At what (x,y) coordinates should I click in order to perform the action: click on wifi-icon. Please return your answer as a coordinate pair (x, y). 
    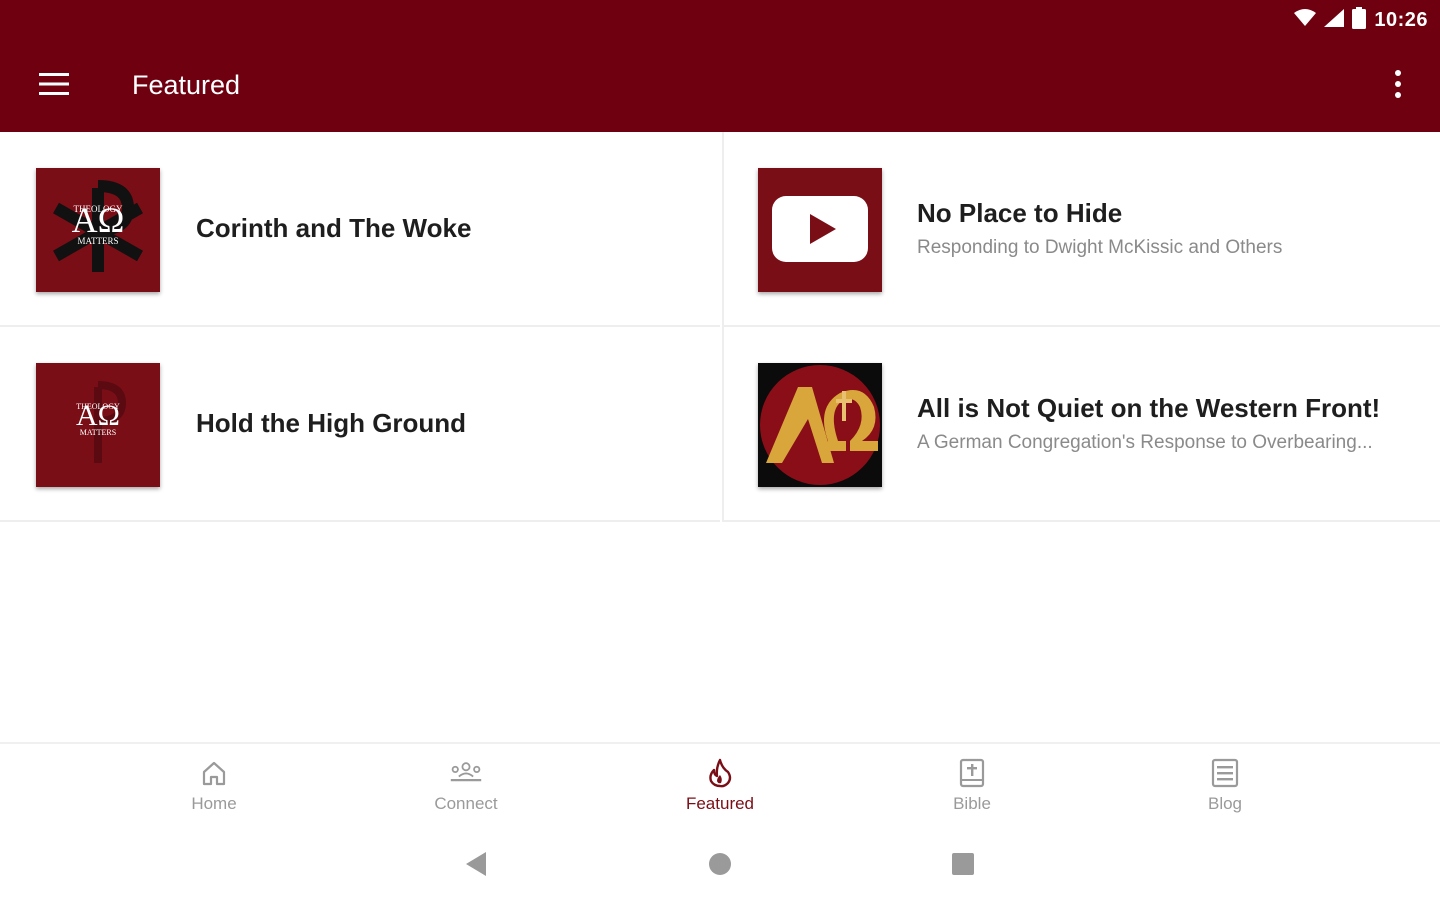
    Looking at the image, I should click on (1305, 20).